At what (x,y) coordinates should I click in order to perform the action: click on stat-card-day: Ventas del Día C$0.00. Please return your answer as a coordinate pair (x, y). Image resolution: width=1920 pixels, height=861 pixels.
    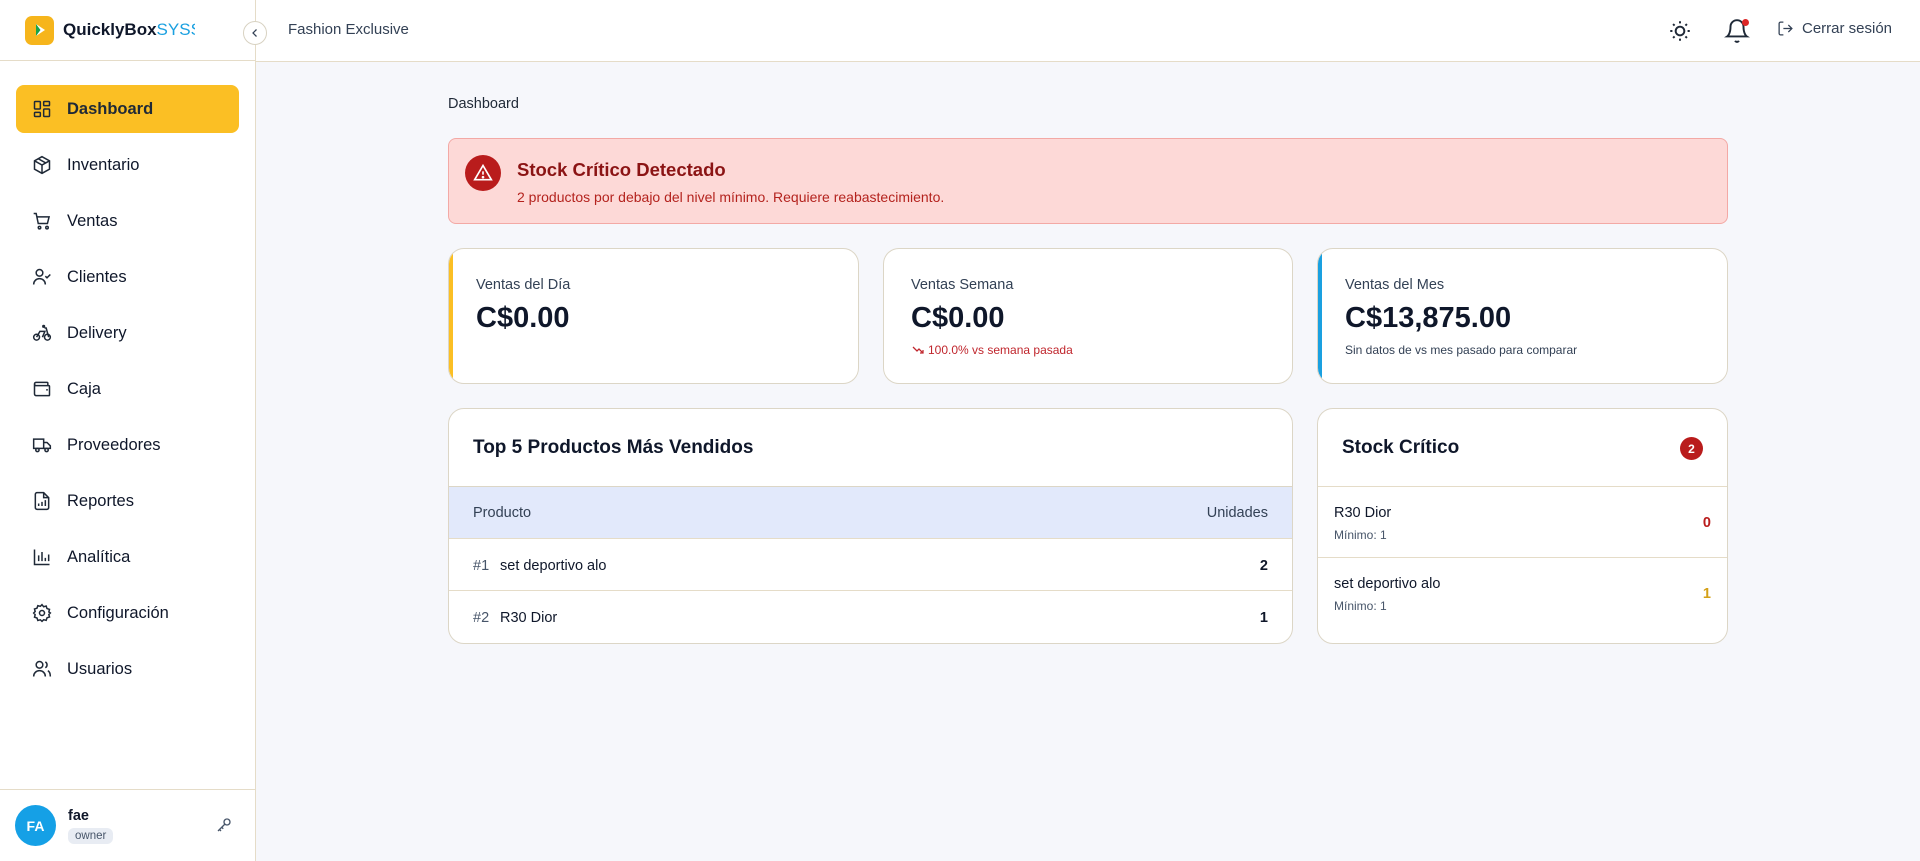
    Looking at the image, I should click on (653, 316).